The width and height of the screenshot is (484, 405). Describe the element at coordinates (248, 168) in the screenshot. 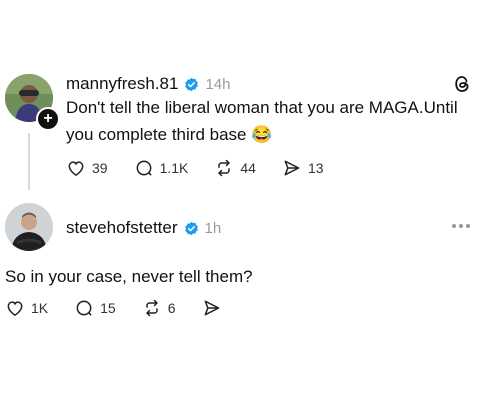

I see `repost-count: 44` at that location.